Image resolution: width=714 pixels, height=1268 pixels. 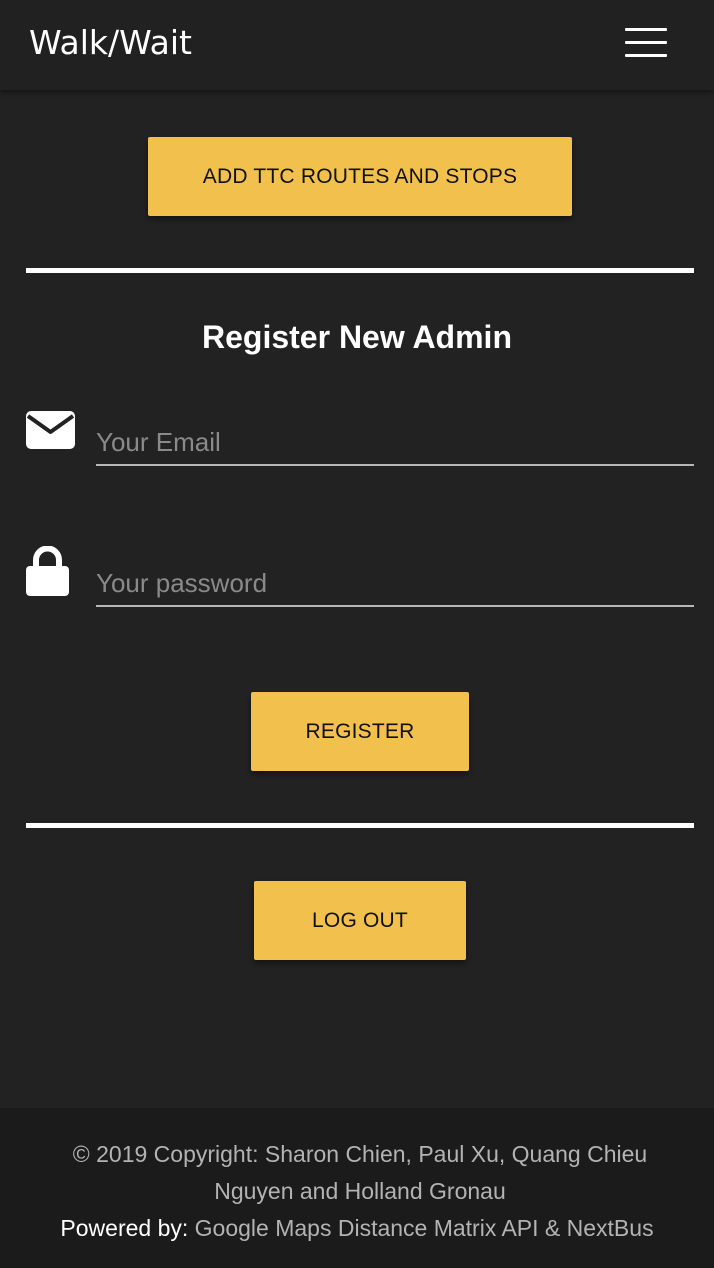 I want to click on add-ttc-routes-button: ADD TTC ROUTES AND STOPS, so click(x=360, y=176).